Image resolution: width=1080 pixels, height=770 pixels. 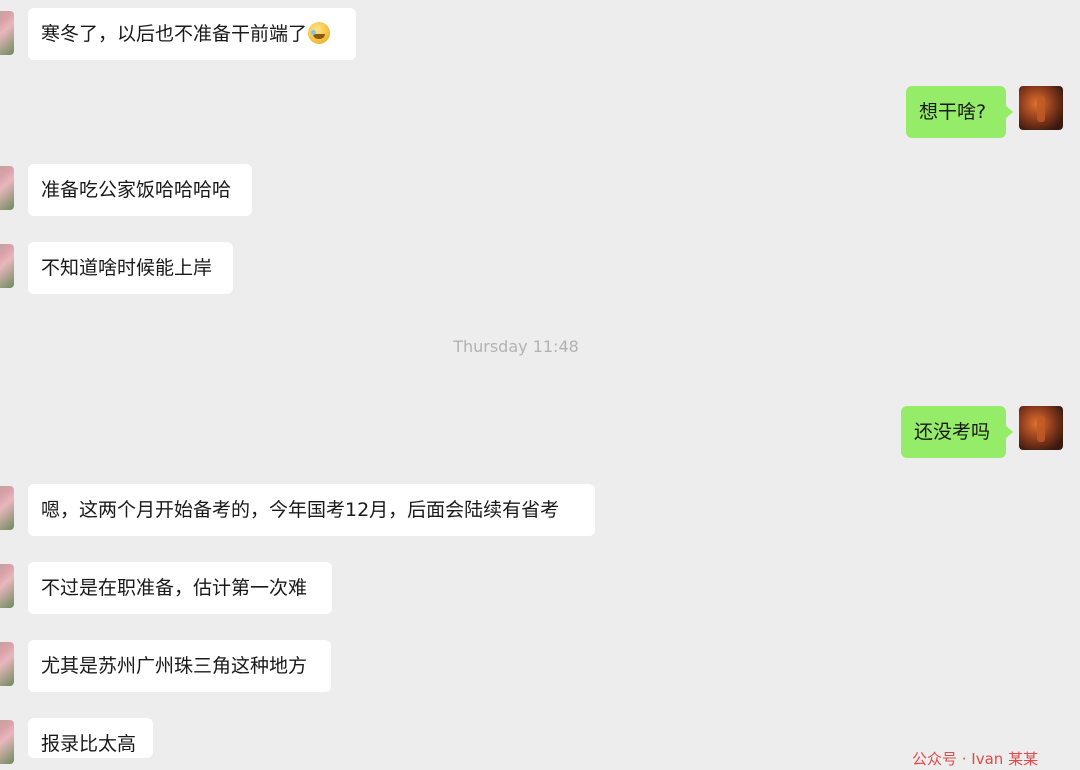 I want to click on message-text: 想干啥?, so click(x=953, y=112).